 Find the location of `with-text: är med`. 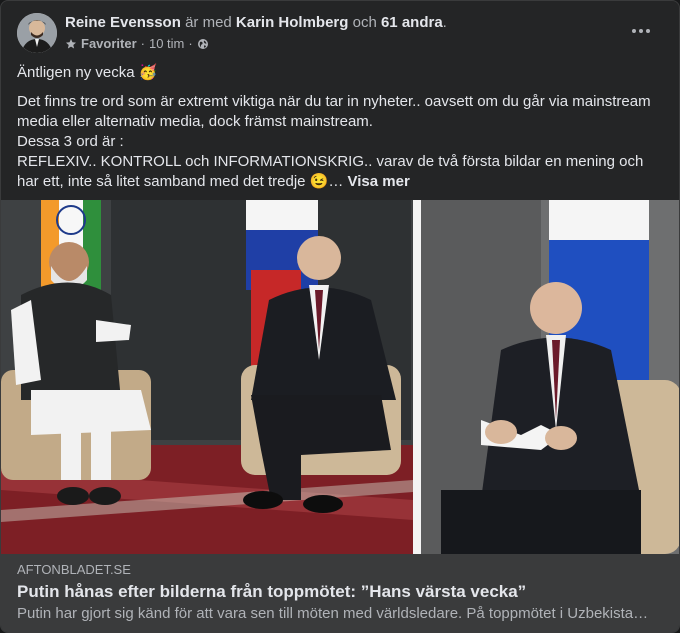

with-text: är med is located at coordinates (208, 22).